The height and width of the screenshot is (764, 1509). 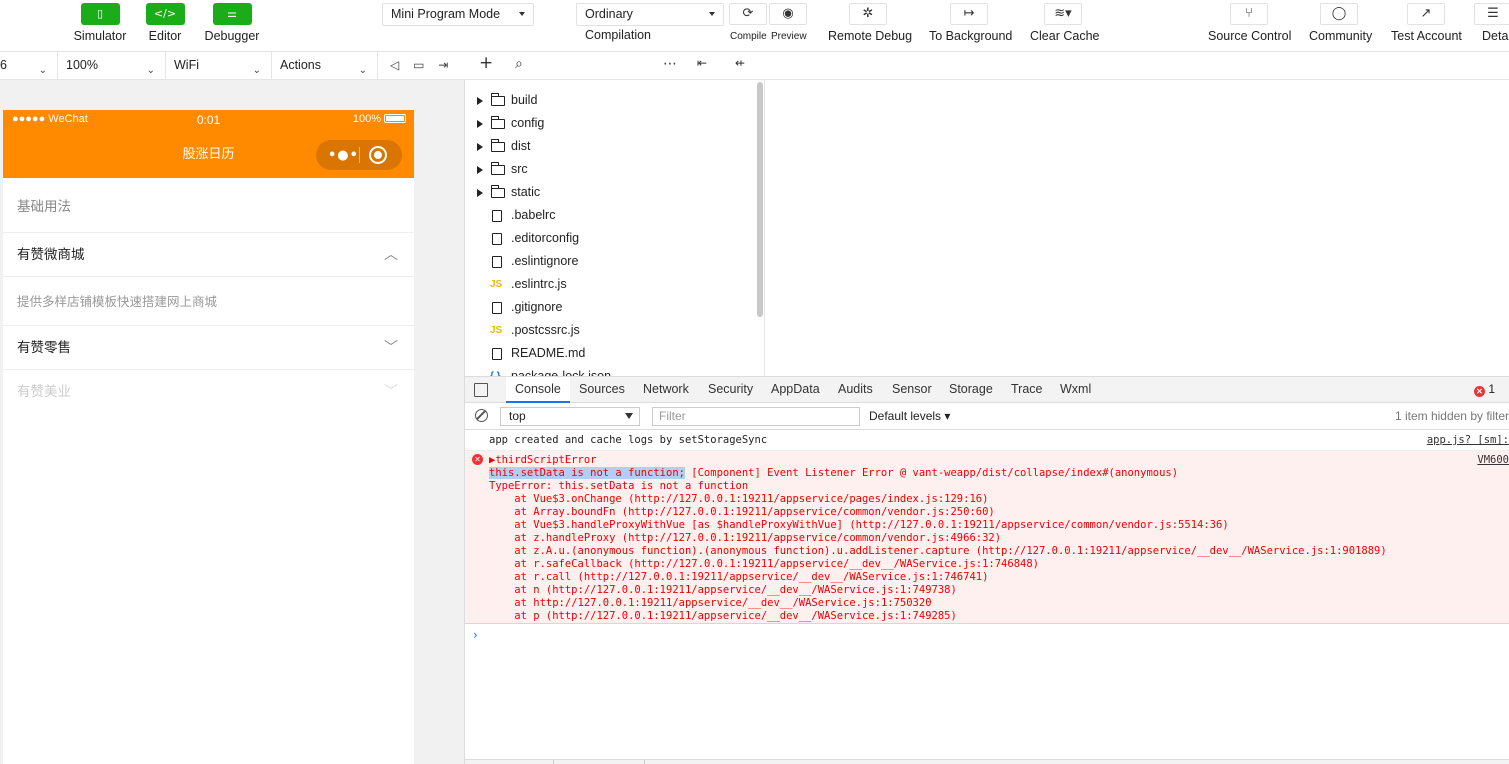 I want to click on close-target-icon, so click(x=378, y=155).